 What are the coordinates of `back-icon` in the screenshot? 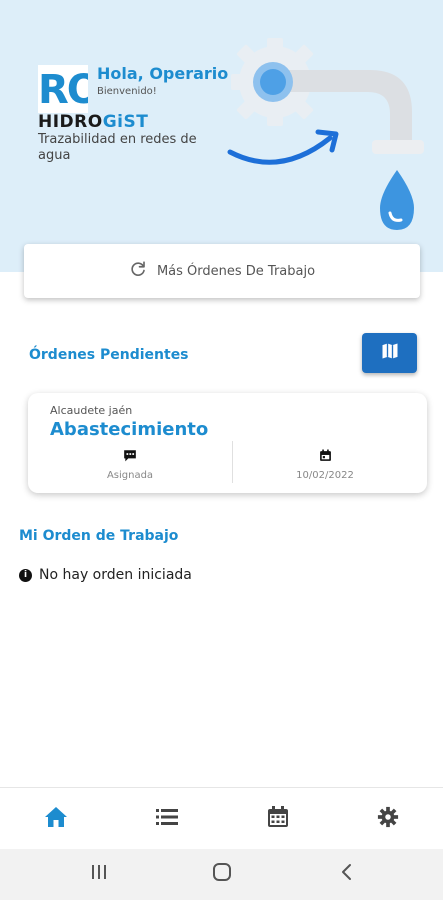 It's located at (346, 874).